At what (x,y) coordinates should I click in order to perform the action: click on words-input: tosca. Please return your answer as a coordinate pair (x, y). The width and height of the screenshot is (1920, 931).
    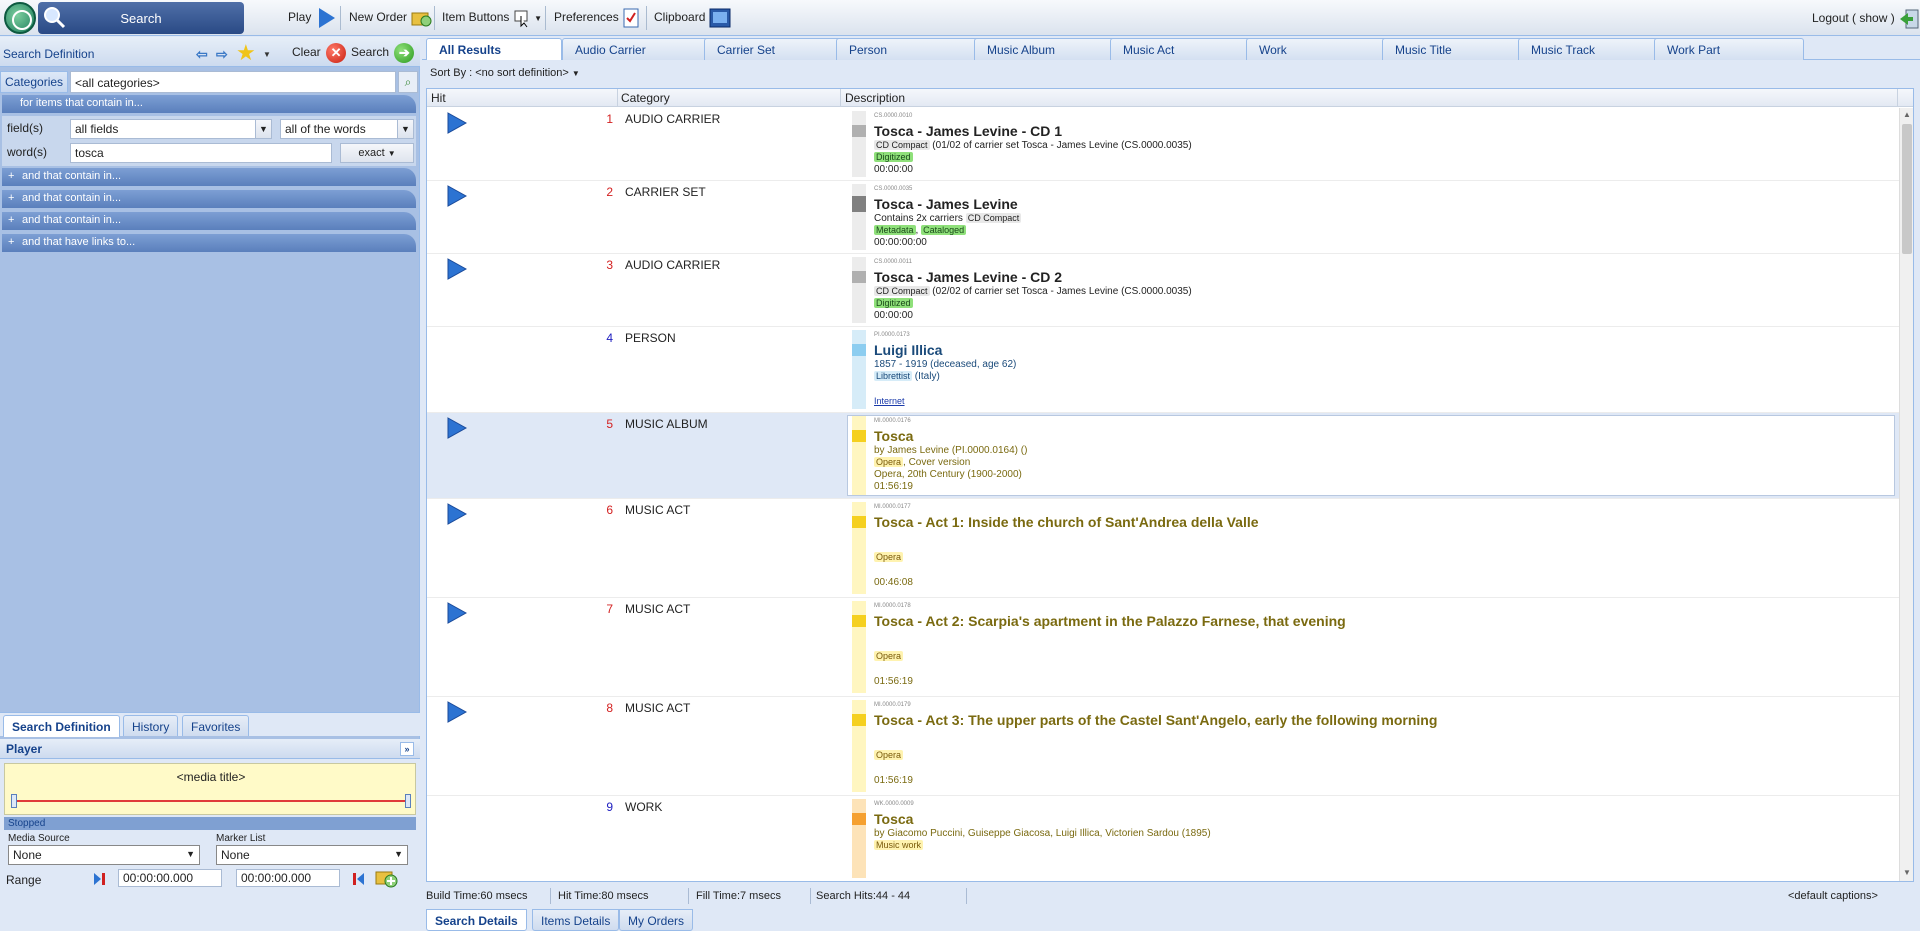
    Looking at the image, I should click on (201, 153).